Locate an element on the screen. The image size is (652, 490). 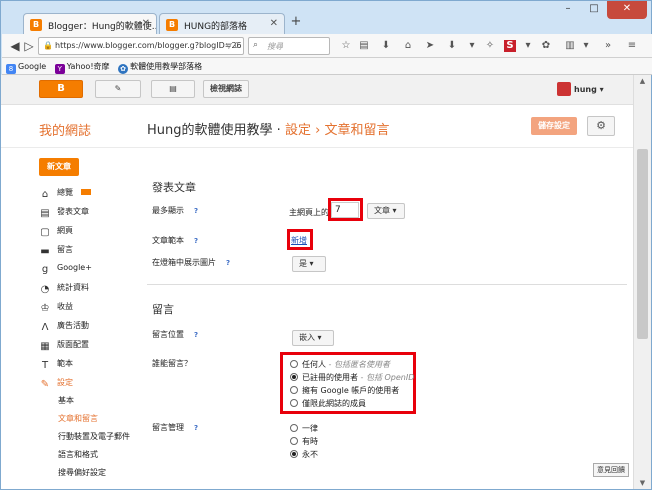
sidebar-item-layout: ▦ 版面配置 is located at coordinates (64, 347).